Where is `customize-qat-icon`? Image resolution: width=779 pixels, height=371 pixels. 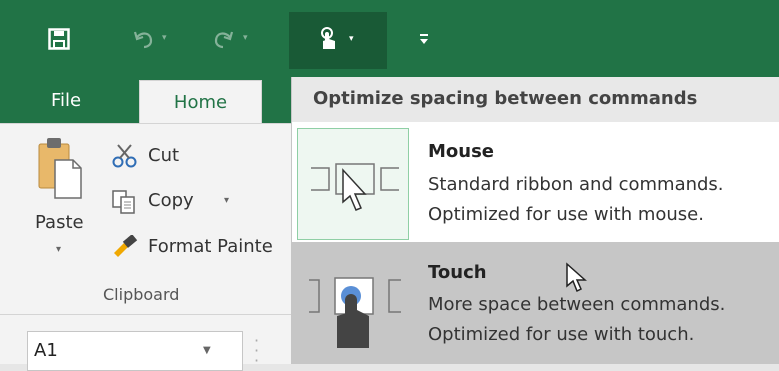 customize-qat-icon is located at coordinates (424, 39).